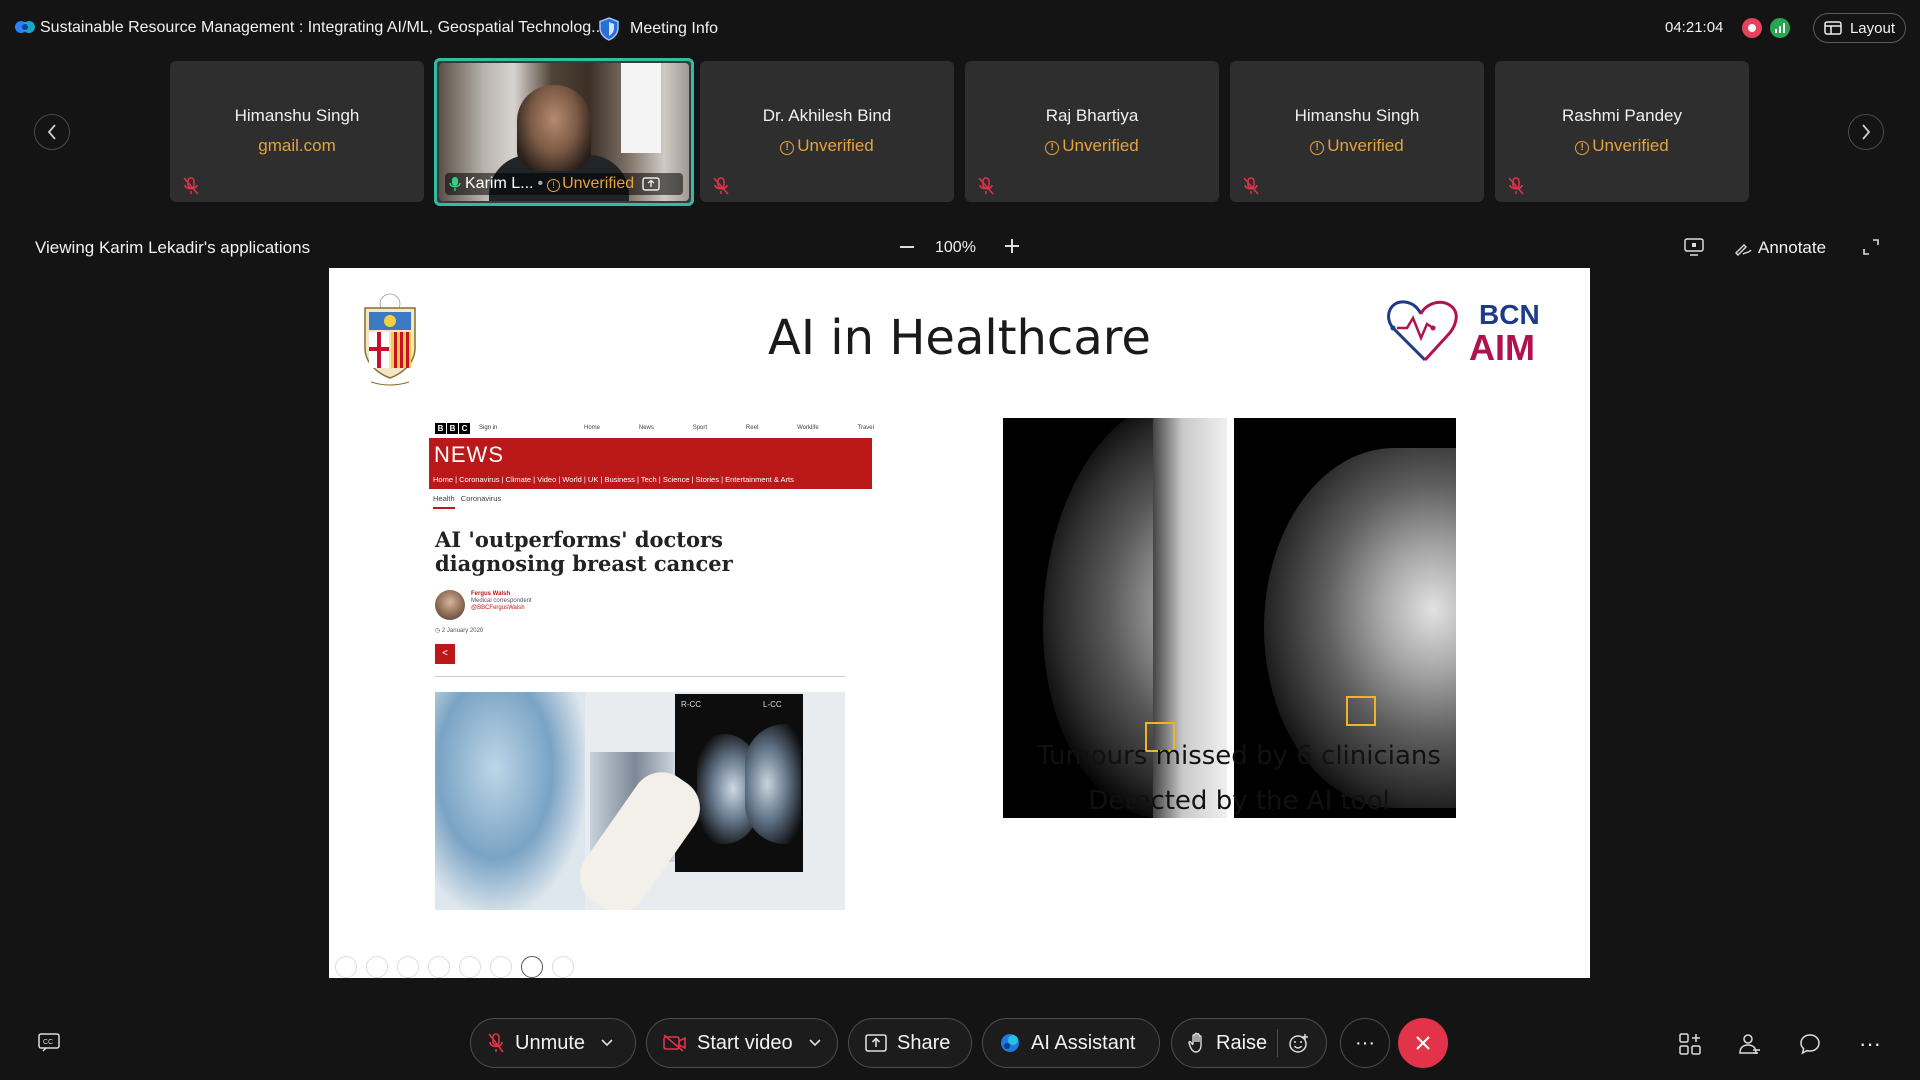 The image size is (1920, 1080). What do you see at coordinates (729, 428) in the screenshot?
I see `bbc-top-nav: Home News Sport Reel Worklife Travel` at bounding box center [729, 428].